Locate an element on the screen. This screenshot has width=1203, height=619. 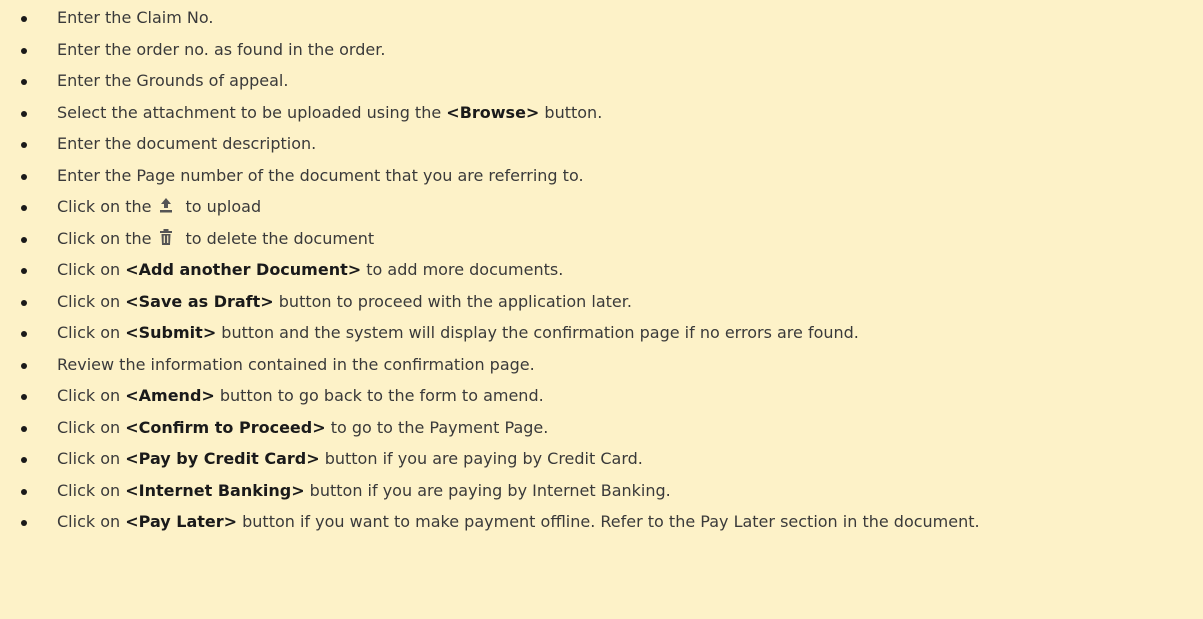
internet-banking-button-ref: <Internet Banking> is located at coordinates (215, 490).